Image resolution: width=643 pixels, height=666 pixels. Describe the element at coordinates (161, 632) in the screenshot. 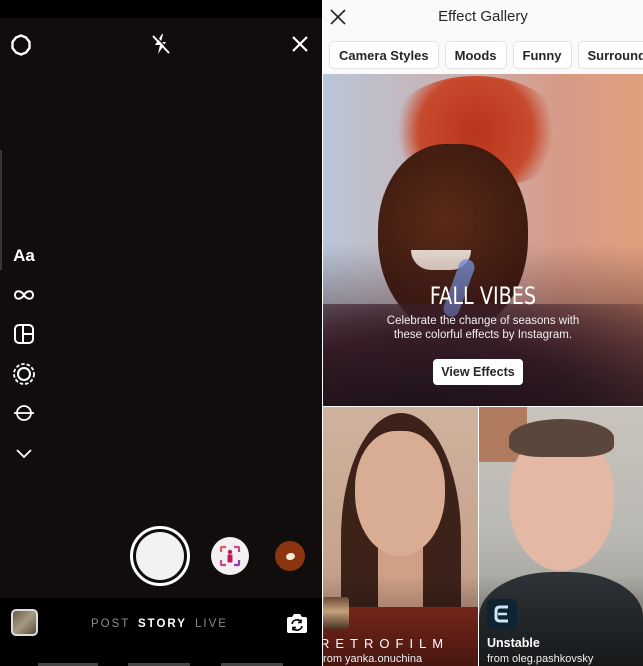

I see `camera-bottom-bar: POST STORY LIVE` at that location.